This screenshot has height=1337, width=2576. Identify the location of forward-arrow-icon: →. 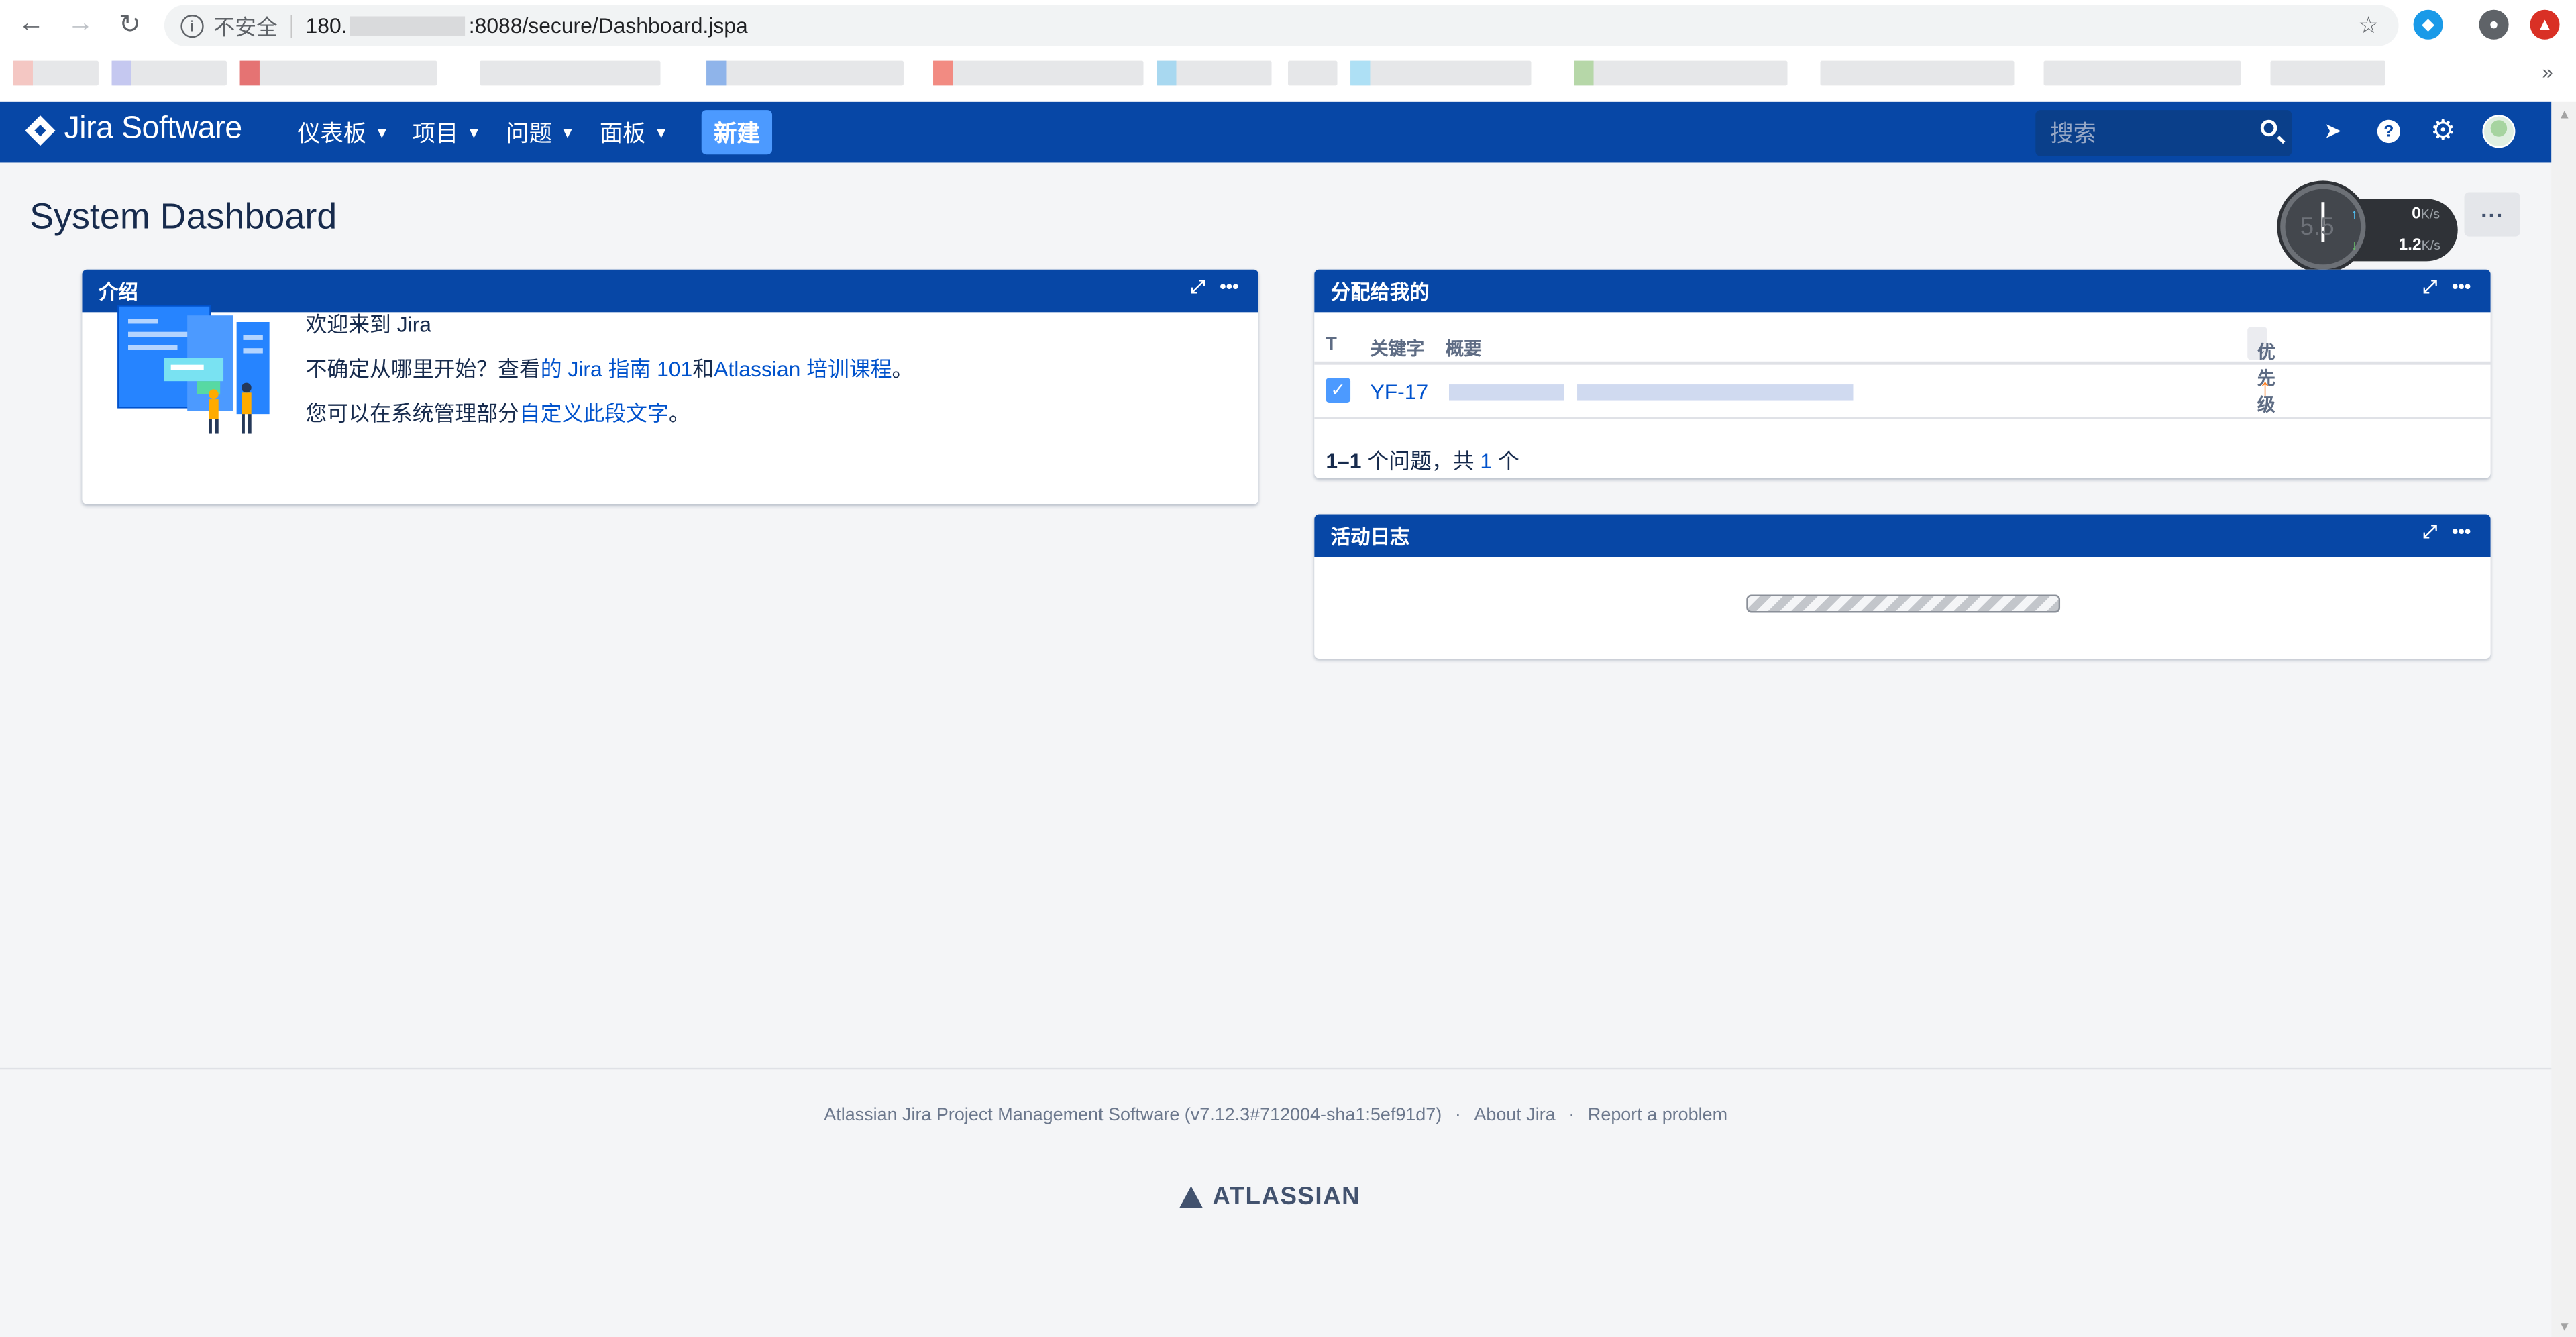
(80, 25).